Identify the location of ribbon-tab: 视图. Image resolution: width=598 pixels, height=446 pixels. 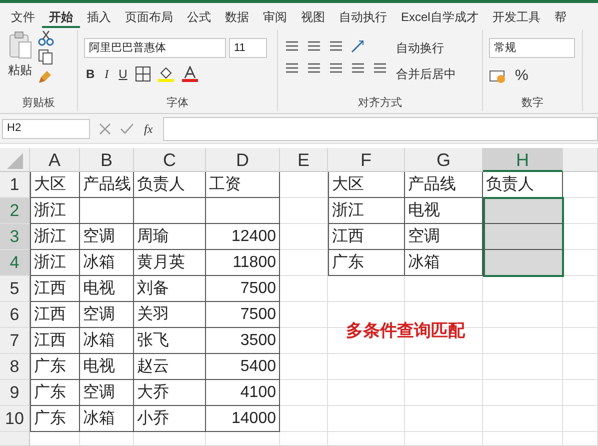
(313, 16).